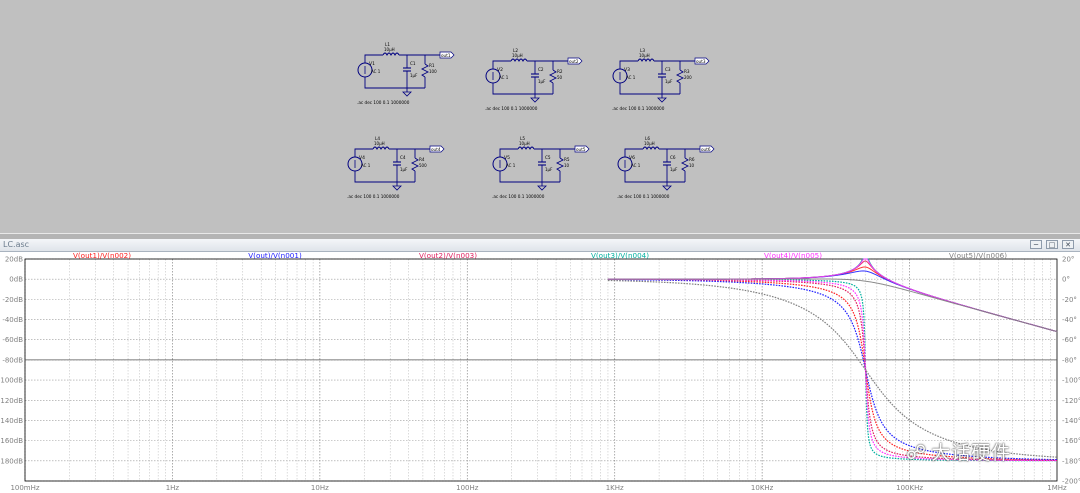 This screenshot has width=1080, height=493. I want to click on resistor-value: 100, so click(433, 71).